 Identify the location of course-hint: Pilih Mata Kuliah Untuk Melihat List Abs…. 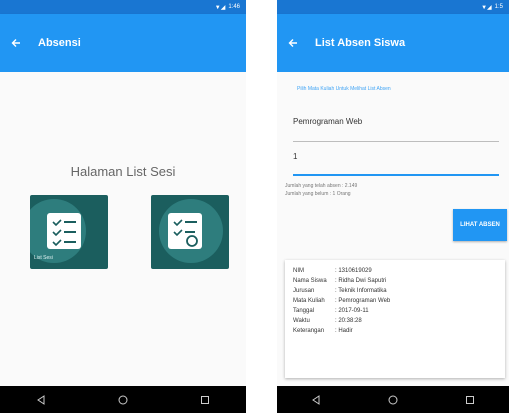
(344, 89).